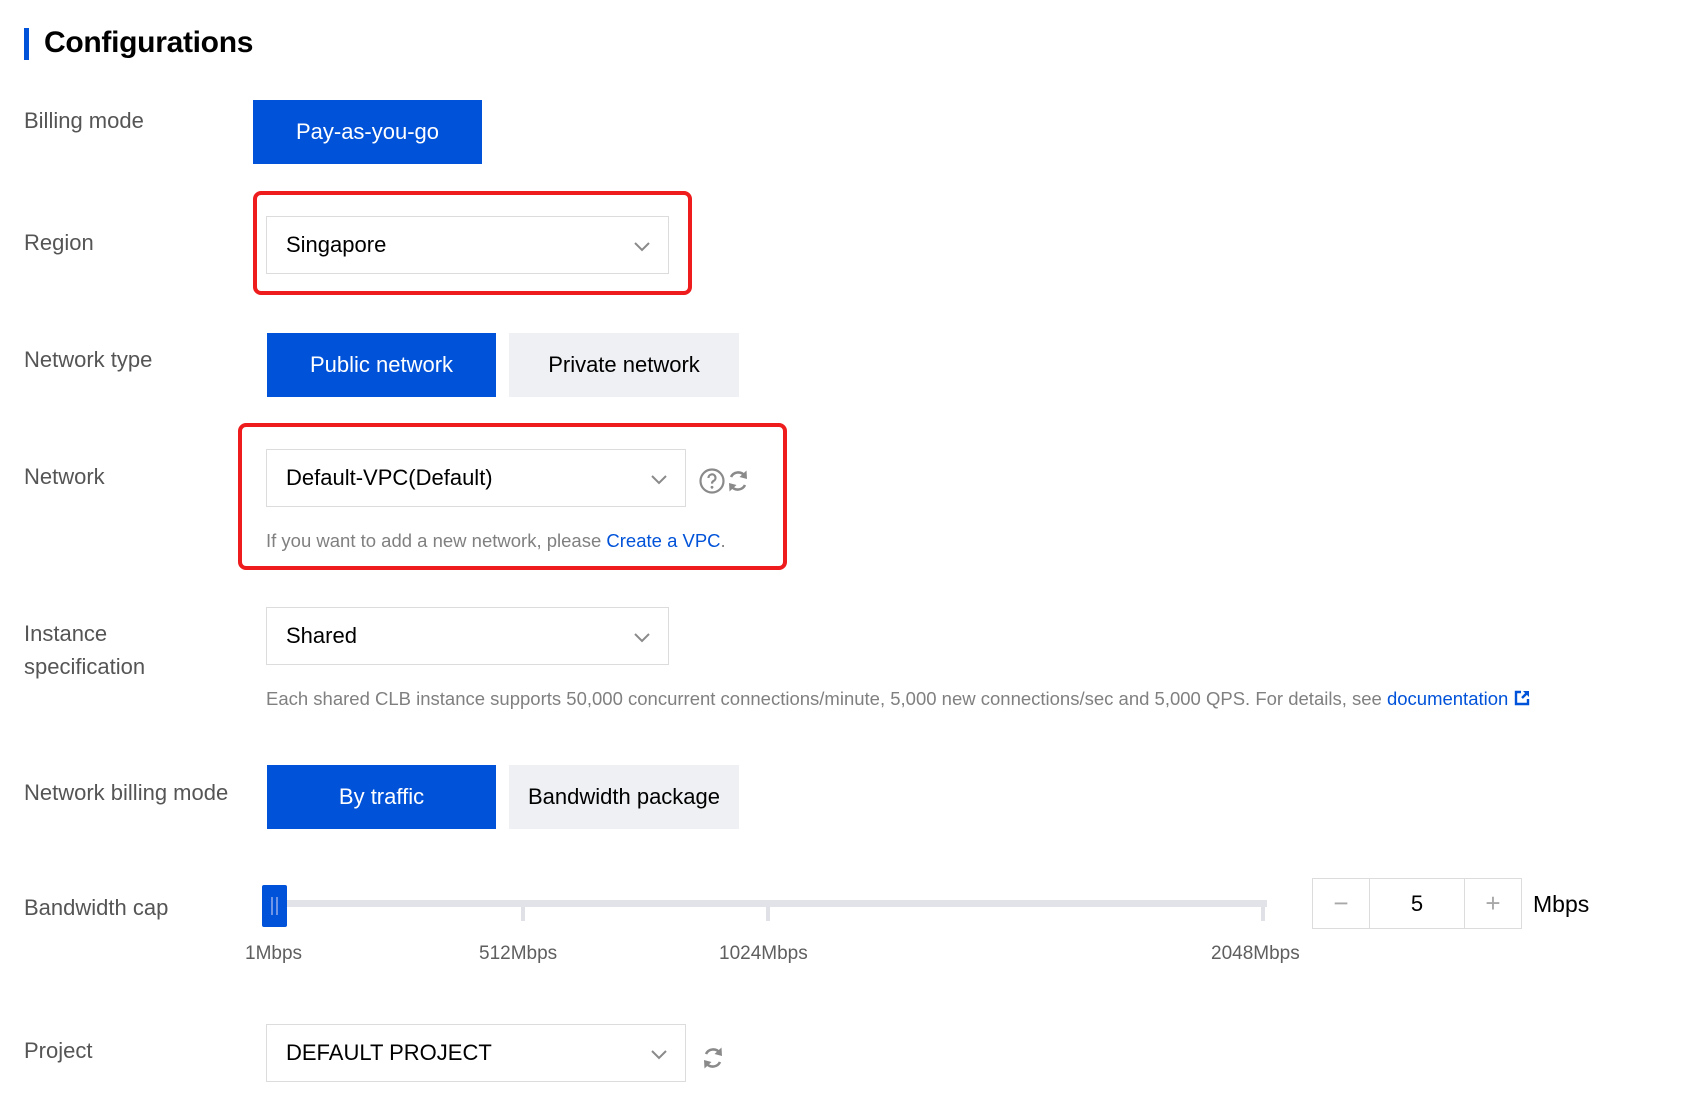 Image resolution: width=1686 pixels, height=1102 pixels. What do you see at coordinates (84, 120) in the screenshot?
I see `billing-mode-label: Billing mode` at bounding box center [84, 120].